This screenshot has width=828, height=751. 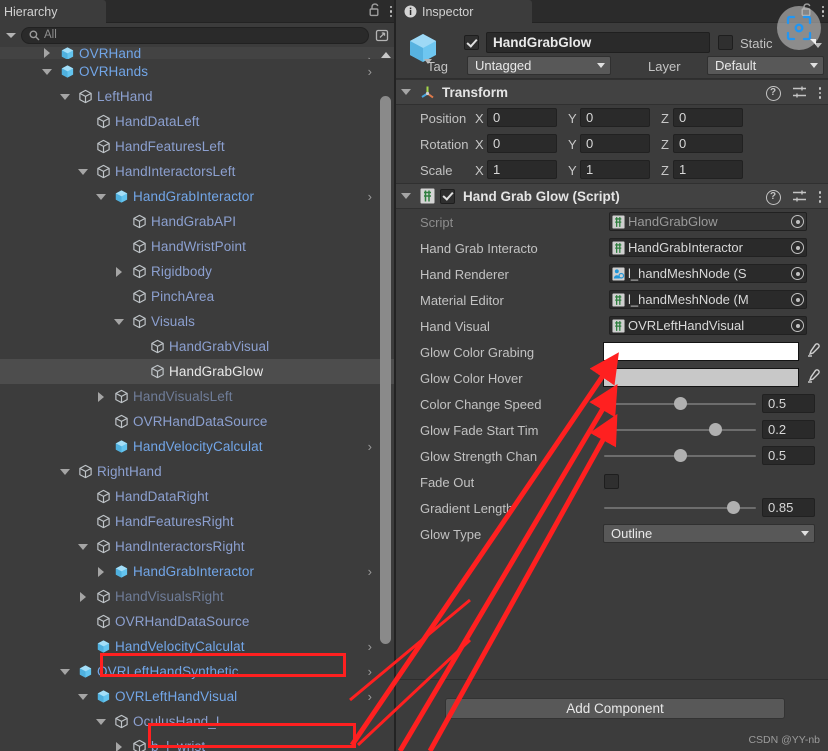 What do you see at coordinates (198, 371) in the screenshot?
I see `hierarchy-row: HandGrabGlow` at bounding box center [198, 371].